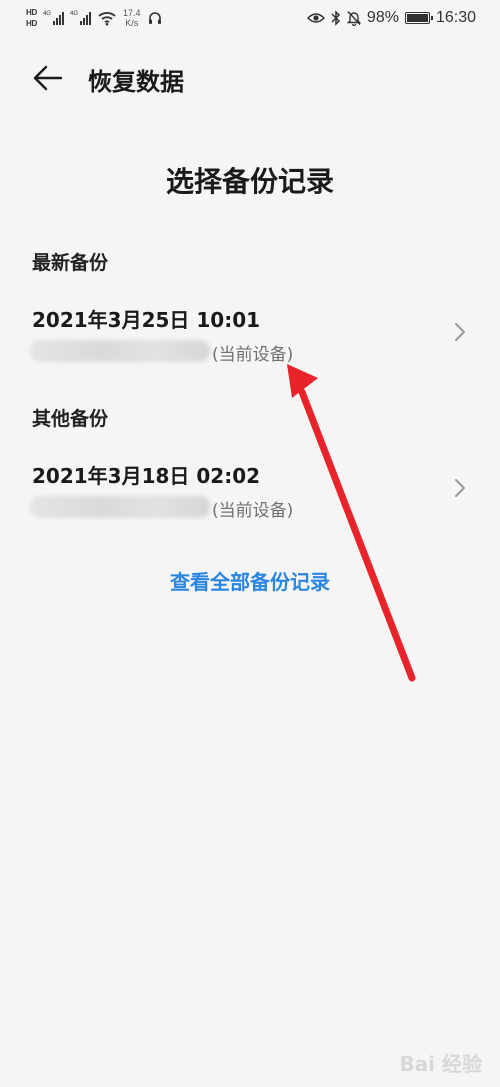  What do you see at coordinates (382, 17) in the screenshot?
I see `battery-percent: 98%` at bounding box center [382, 17].